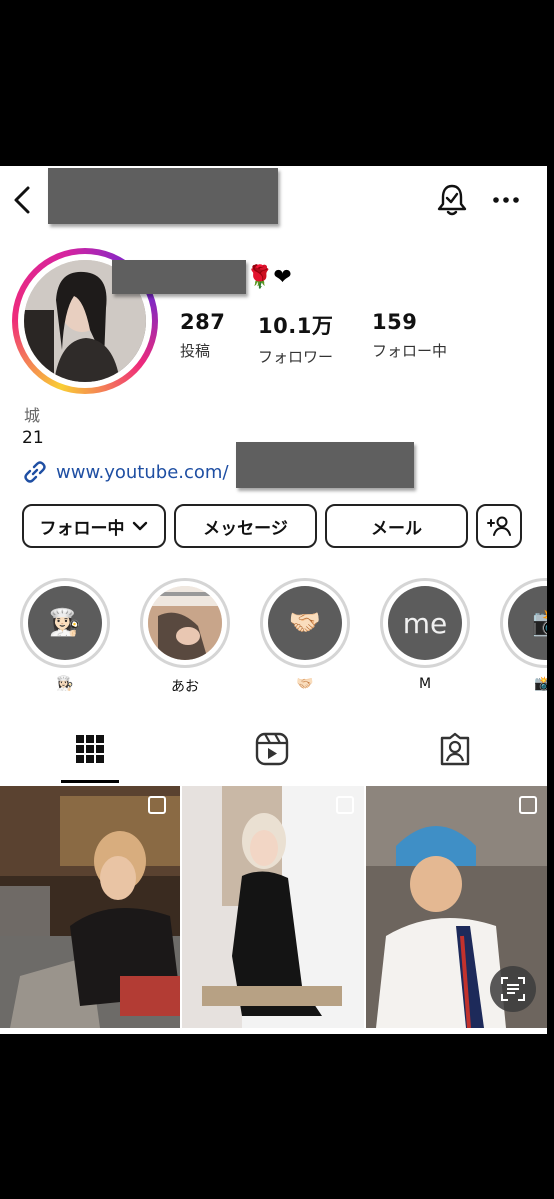 This screenshot has width=554, height=1199. I want to click on following-dropdown-button: フォロー中, so click(94, 526).